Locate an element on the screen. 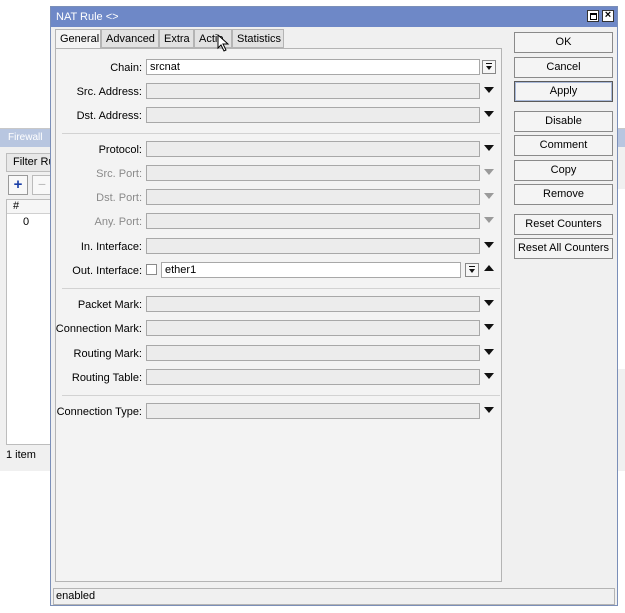 The height and width of the screenshot is (613, 625). connection-mark-dropdown-icon is located at coordinates (489, 327).